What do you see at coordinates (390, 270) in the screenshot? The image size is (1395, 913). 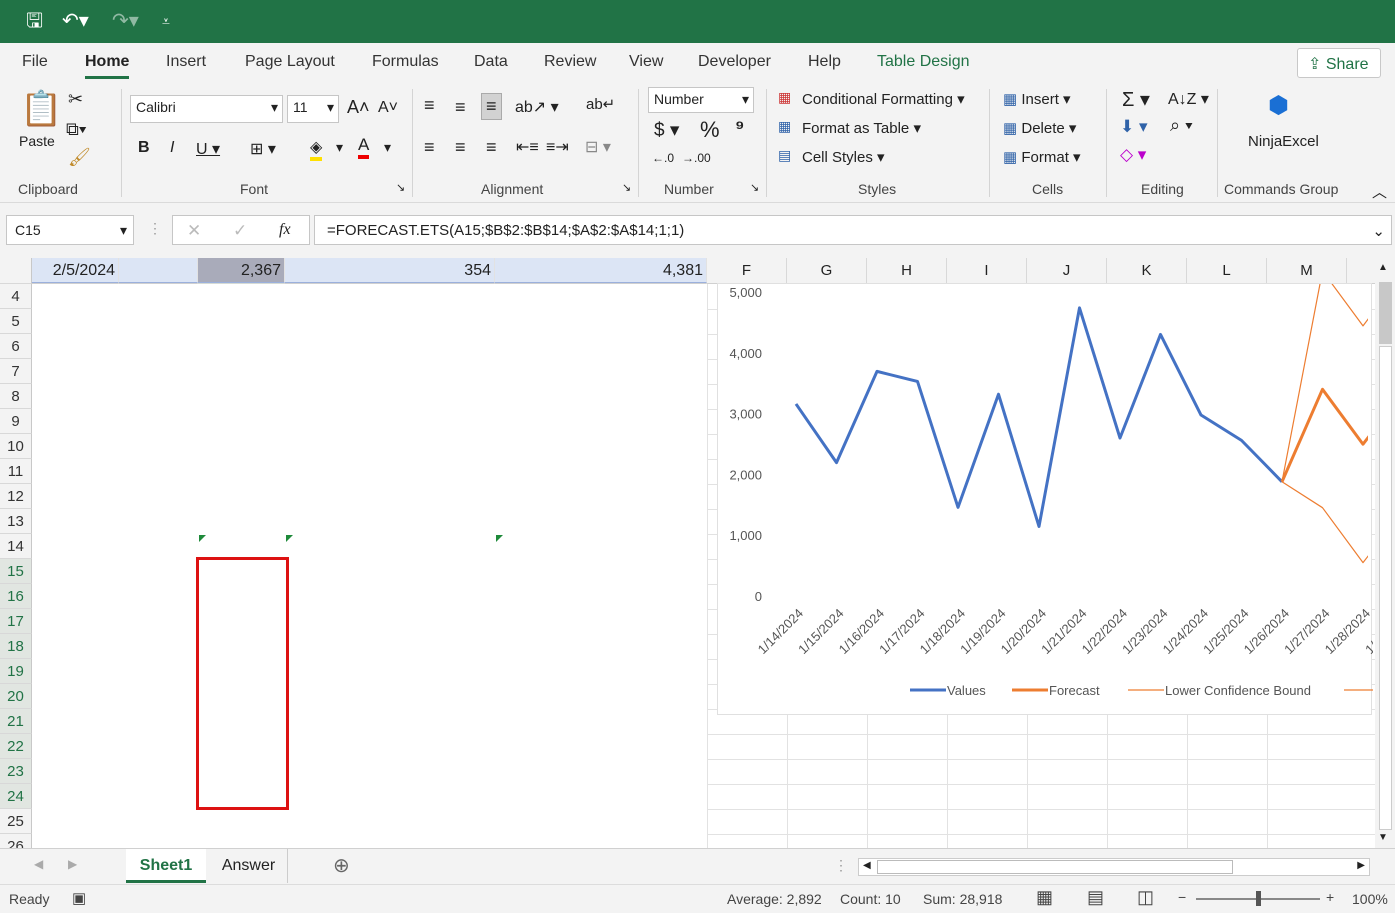 I see `table-cell: 354` at bounding box center [390, 270].